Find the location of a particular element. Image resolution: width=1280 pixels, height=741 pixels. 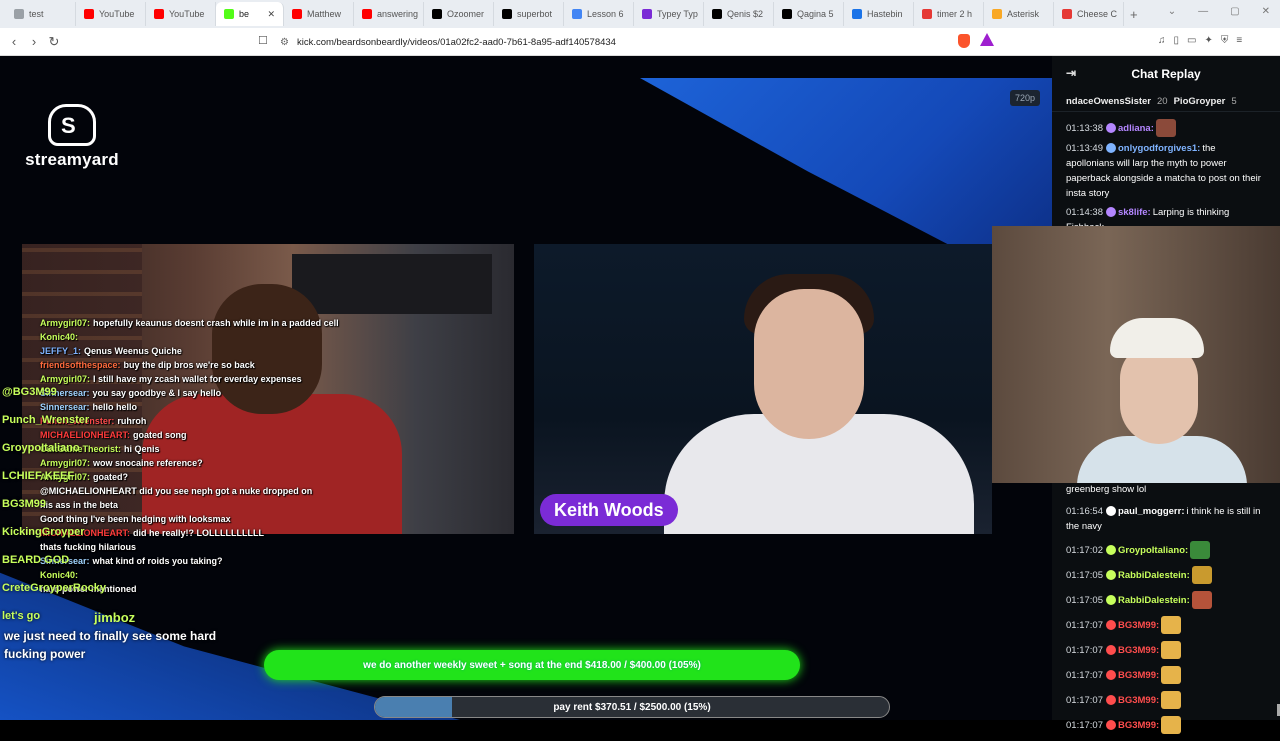

tab-label: YouTube is located at coordinates (117, 14).